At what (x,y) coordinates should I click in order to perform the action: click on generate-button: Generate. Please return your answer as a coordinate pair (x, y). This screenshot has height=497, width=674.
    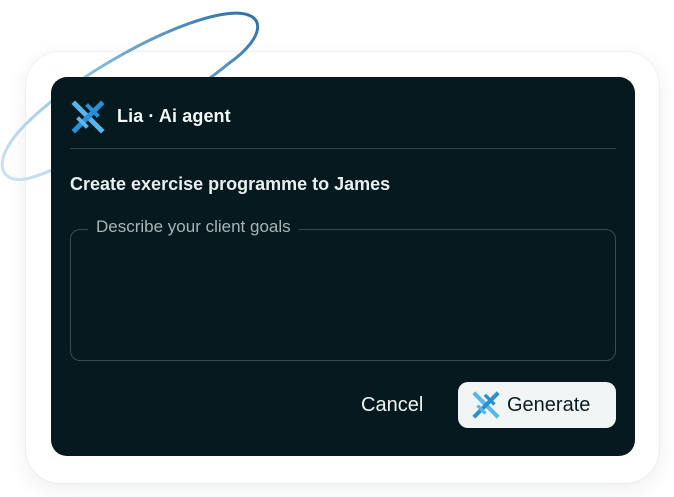
    Looking at the image, I should click on (537, 405).